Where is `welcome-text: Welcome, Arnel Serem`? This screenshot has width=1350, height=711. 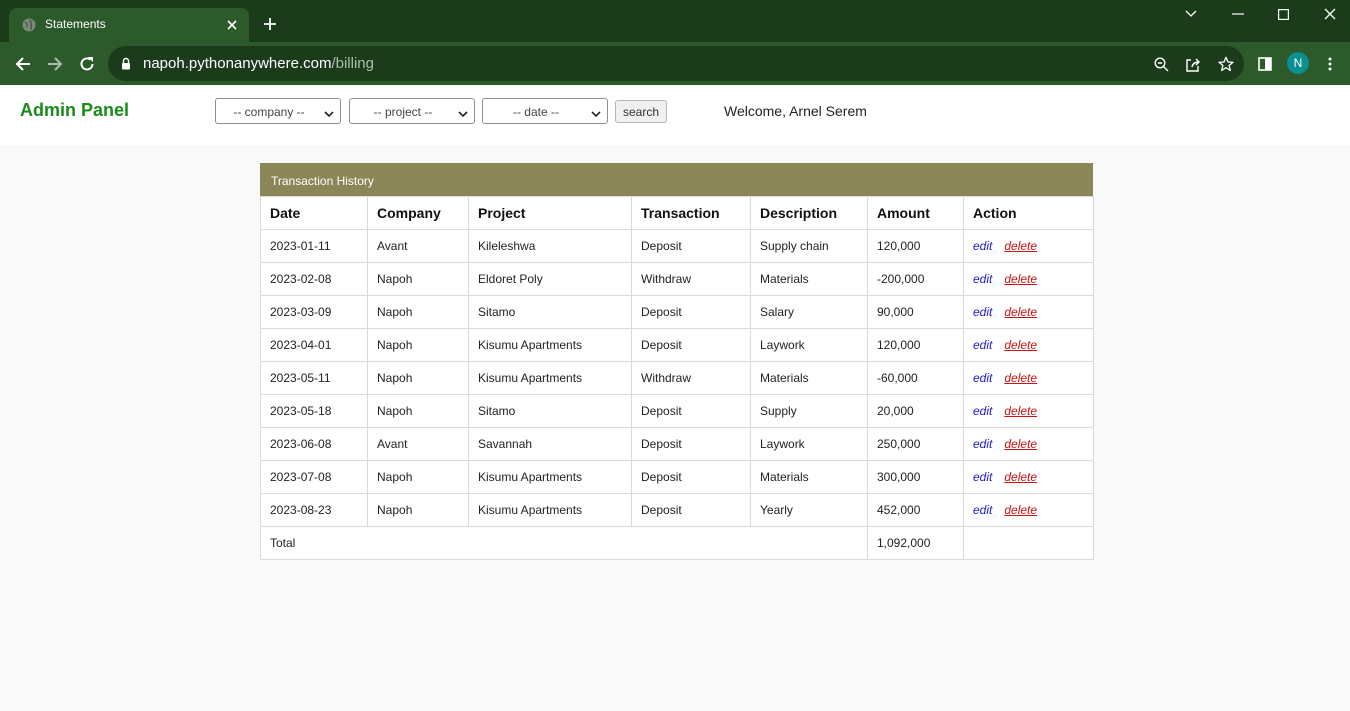 welcome-text: Welcome, Arnel Serem is located at coordinates (795, 111).